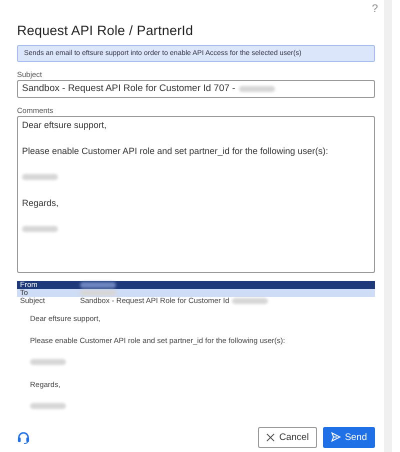 This screenshot has height=452, width=400. Describe the element at coordinates (348, 437) in the screenshot. I see `send-button: Send` at that location.